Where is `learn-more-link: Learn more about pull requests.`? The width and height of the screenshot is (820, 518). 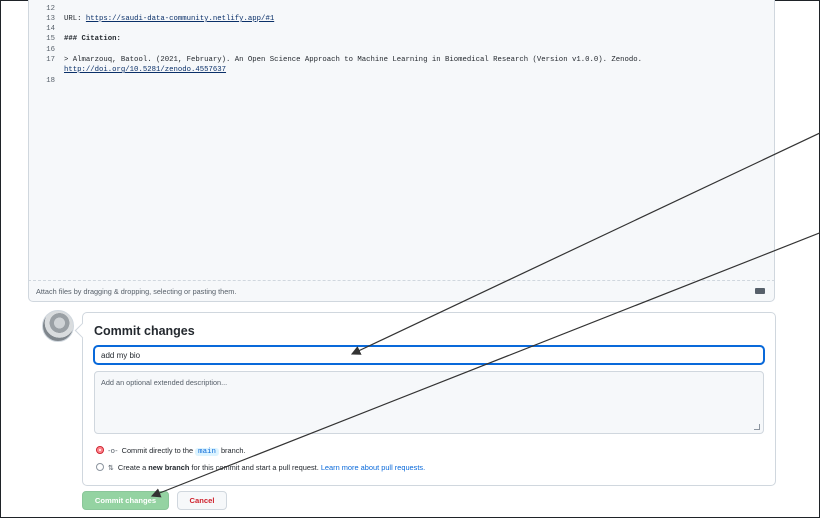
learn-more-link: Learn more about pull requests. is located at coordinates (373, 467).